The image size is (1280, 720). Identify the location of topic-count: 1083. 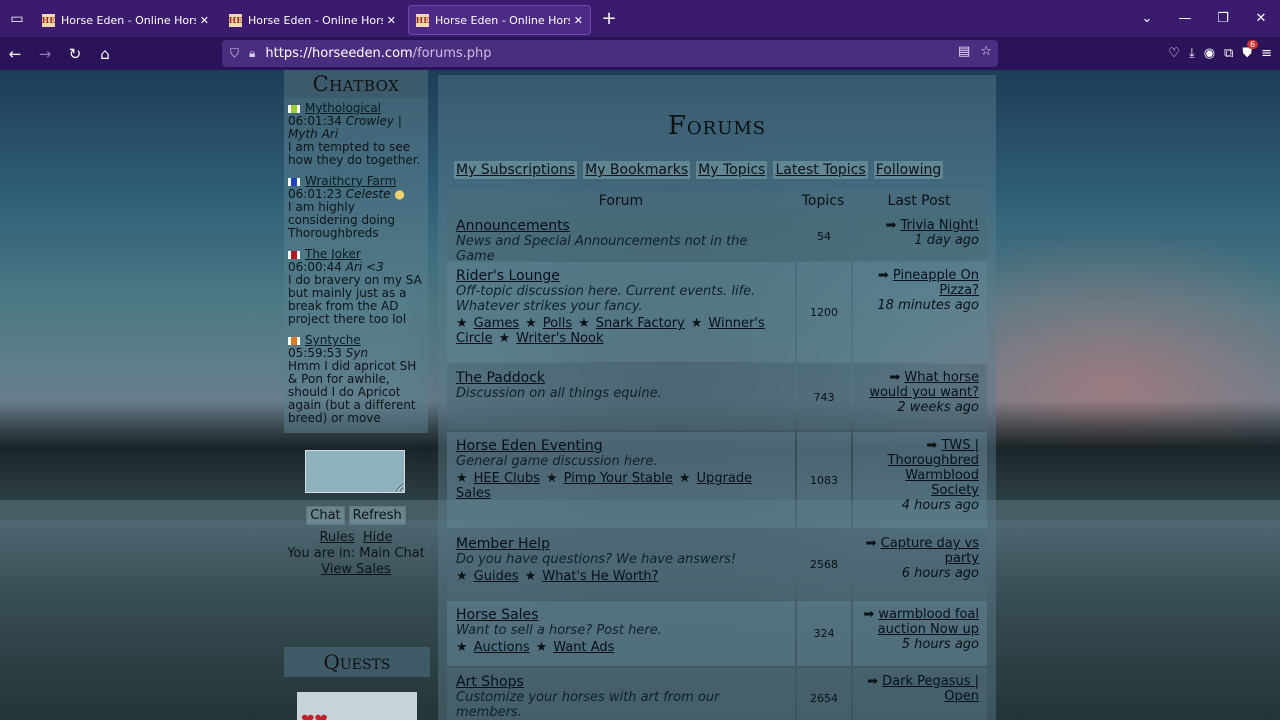
(824, 480).